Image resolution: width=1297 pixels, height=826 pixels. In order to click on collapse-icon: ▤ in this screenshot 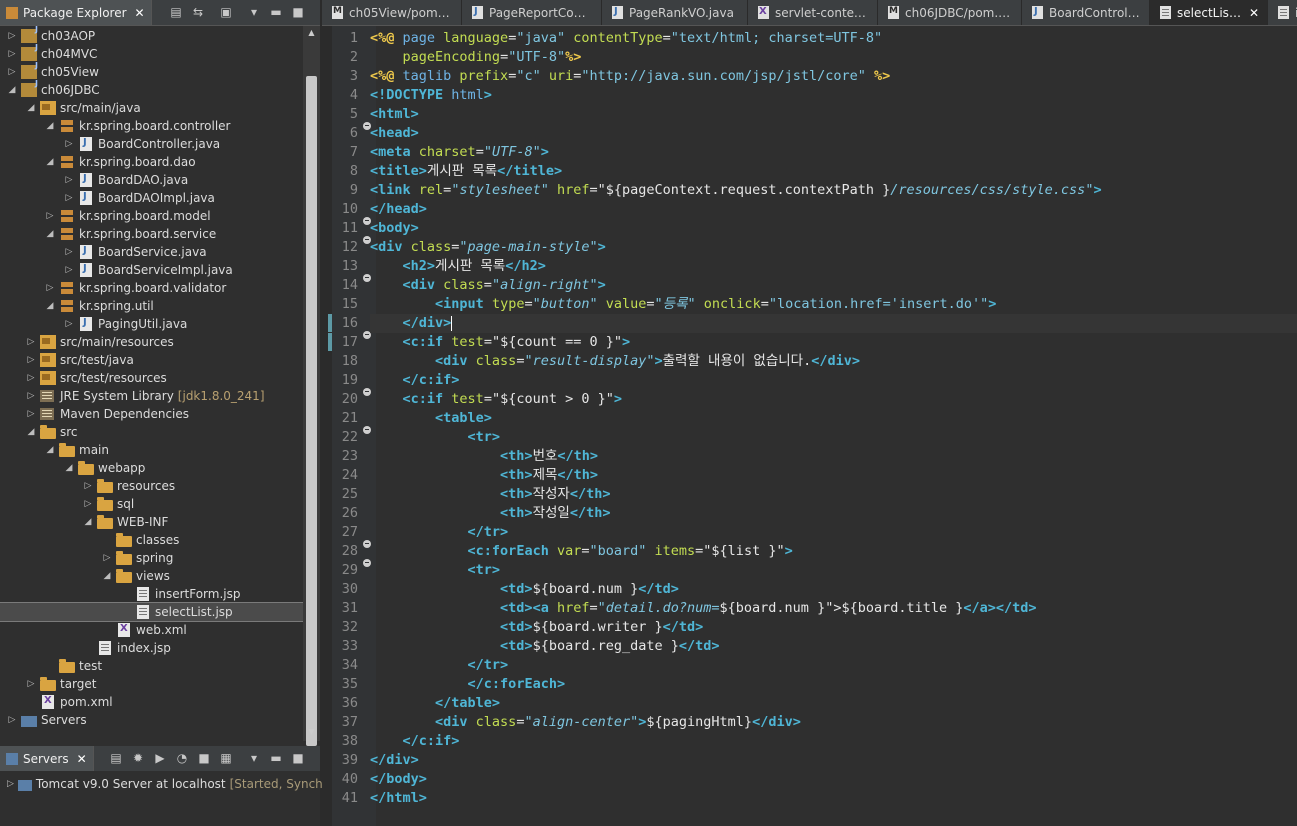, I will do `click(116, 758)`.